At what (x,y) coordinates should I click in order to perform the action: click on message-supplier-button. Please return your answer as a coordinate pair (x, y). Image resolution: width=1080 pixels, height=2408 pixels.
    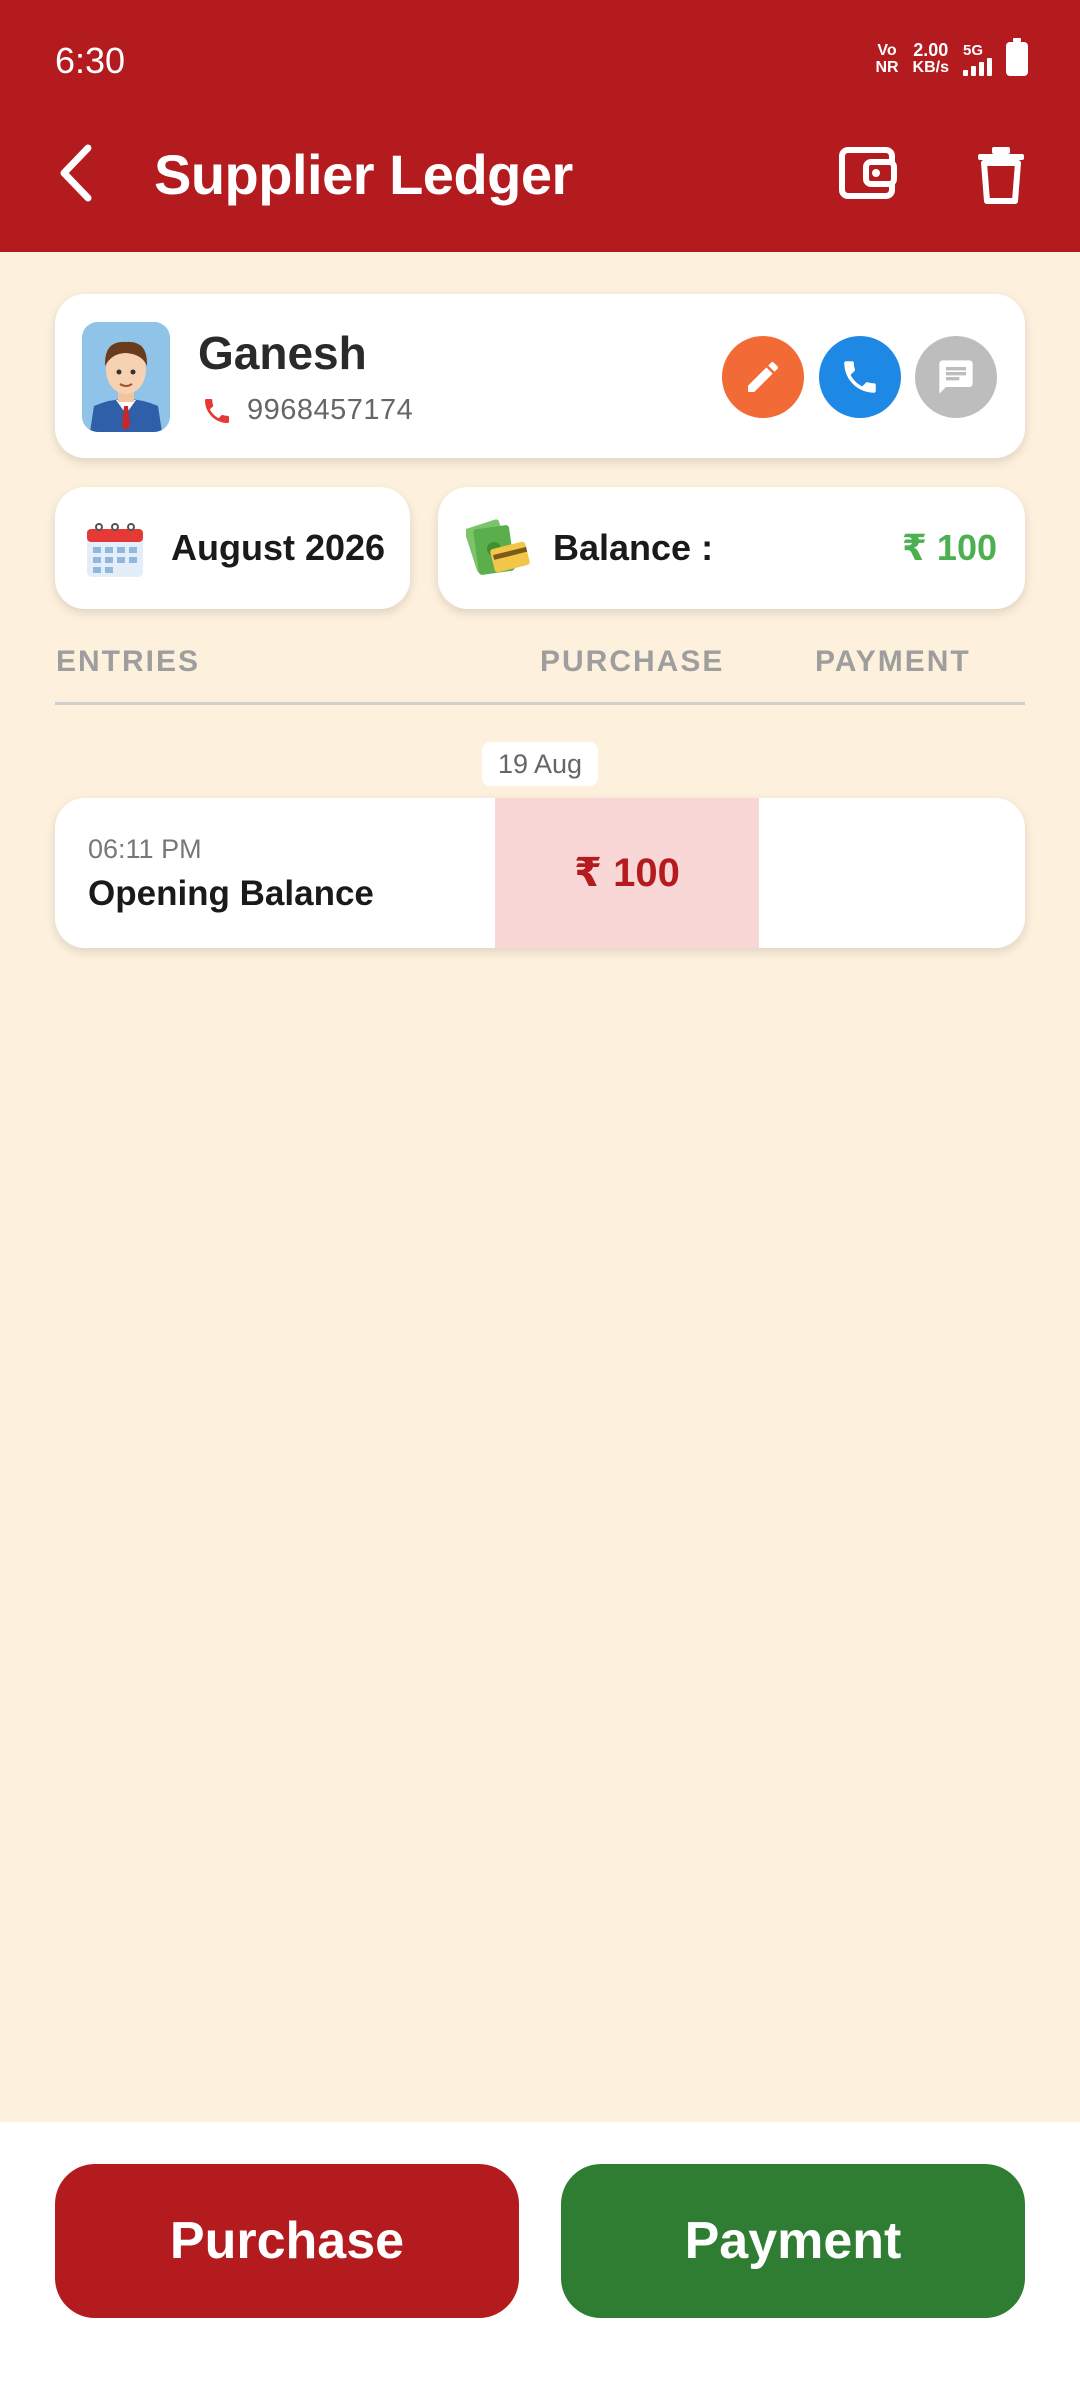
    Looking at the image, I should click on (956, 377).